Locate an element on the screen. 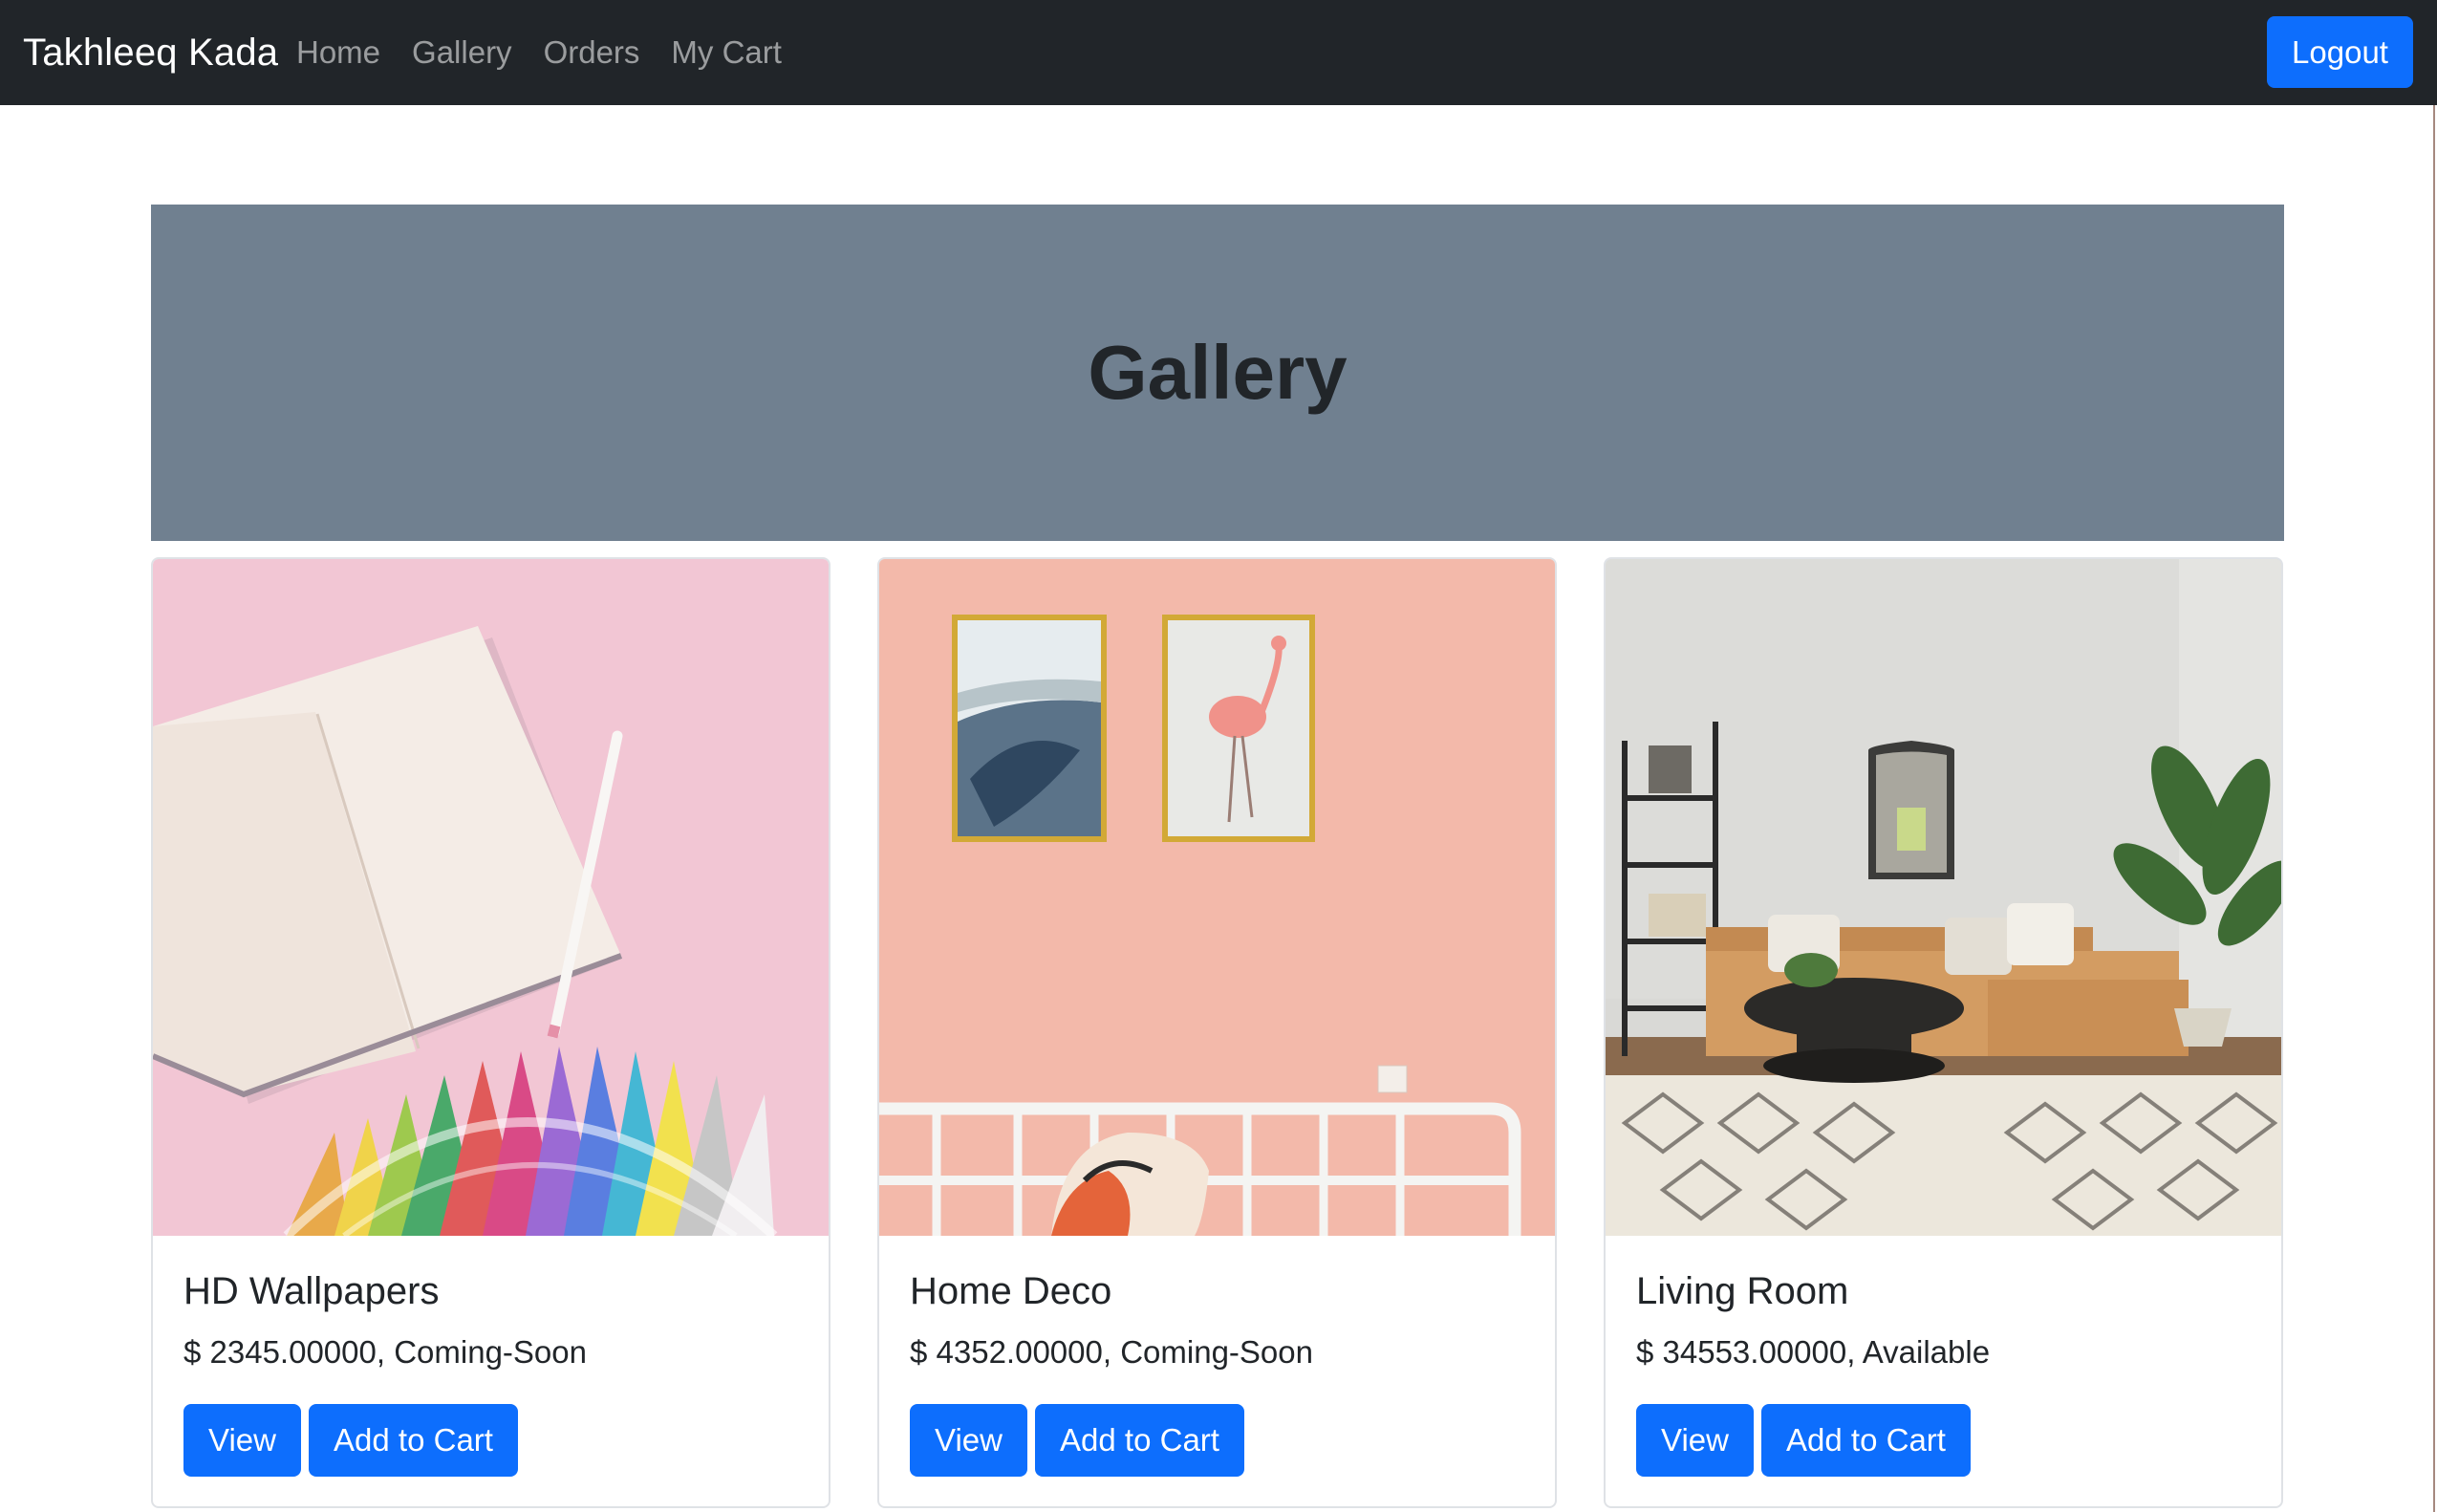 Image resolution: width=2437 pixels, height=1512 pixels. logout-button: Logout is located at coordinates (2340, 52).